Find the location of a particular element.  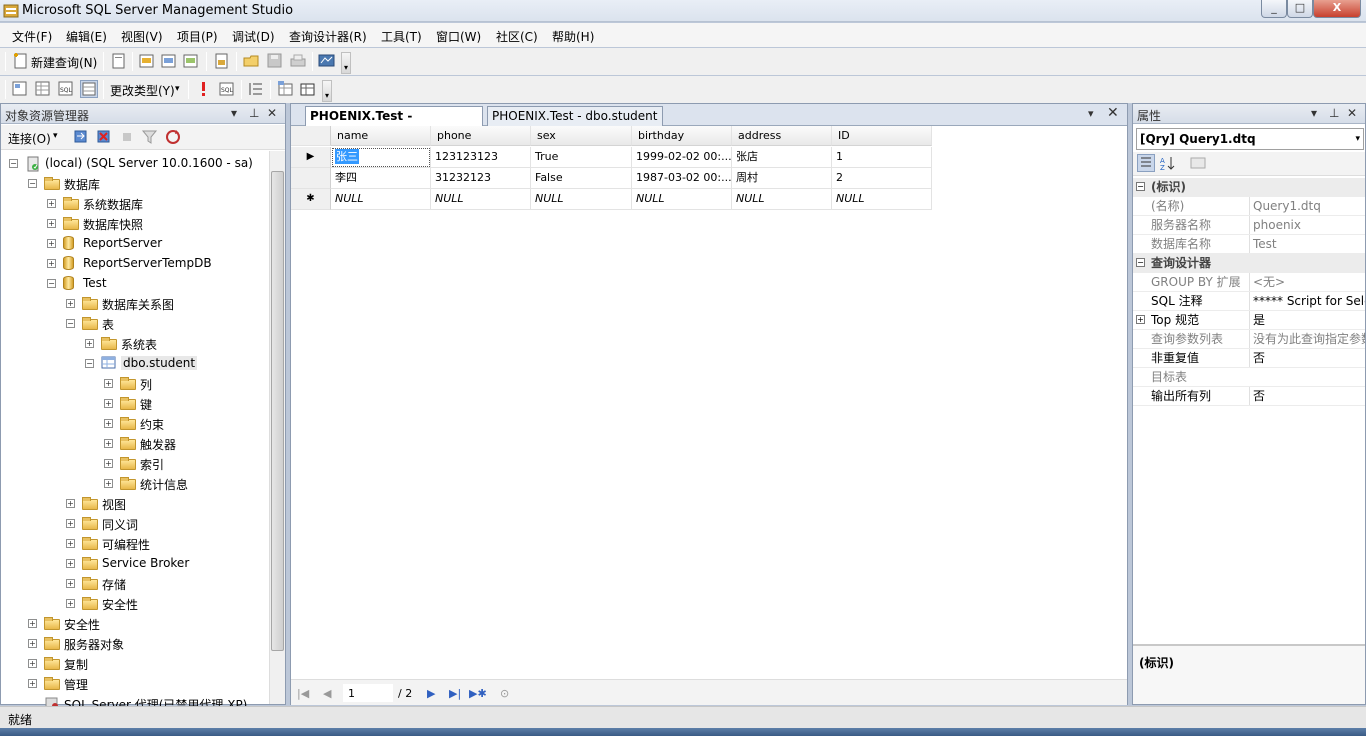

dmx-query-icon is located at coordinates (169, 61).